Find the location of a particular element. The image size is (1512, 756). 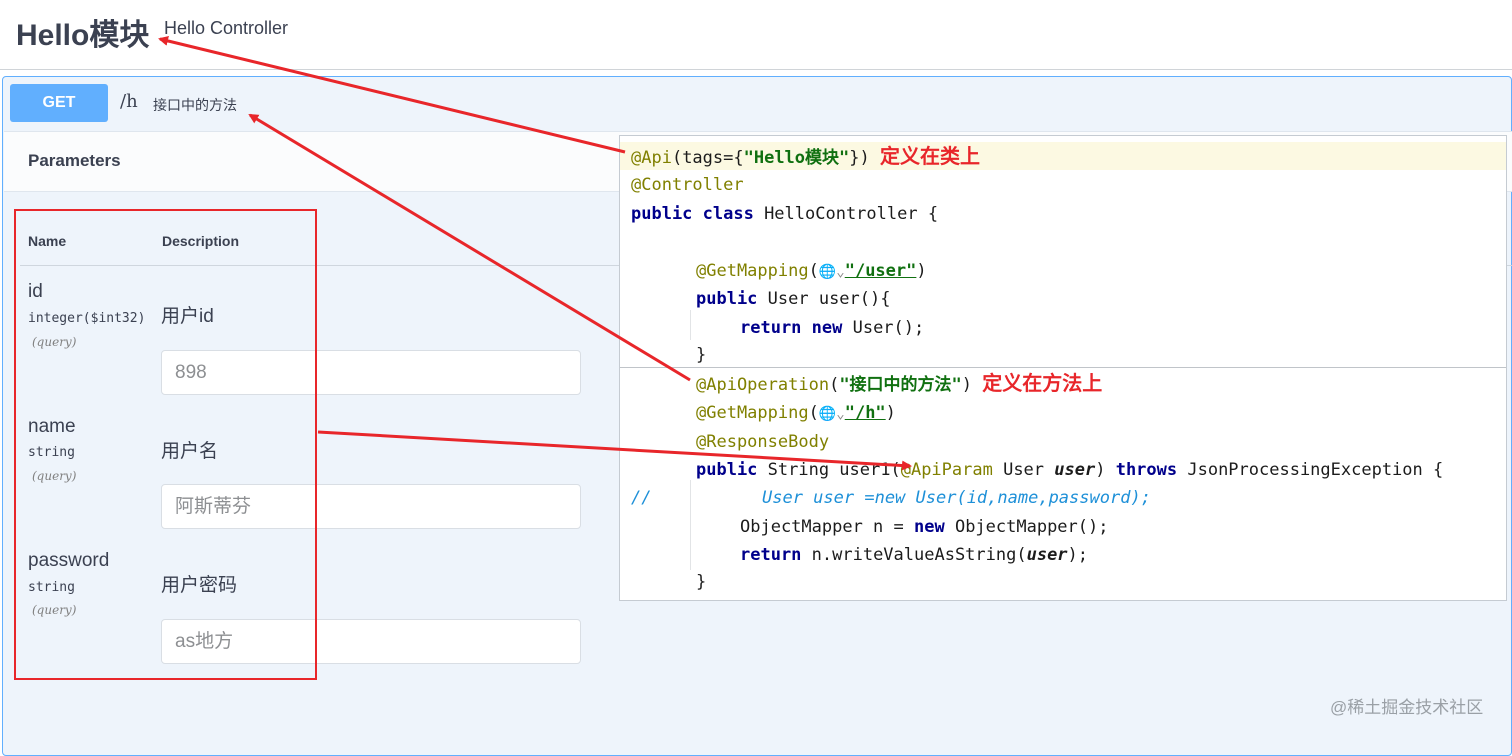

watermark: @稀土掘金技术社区 is located at coordinates (1407, 707).